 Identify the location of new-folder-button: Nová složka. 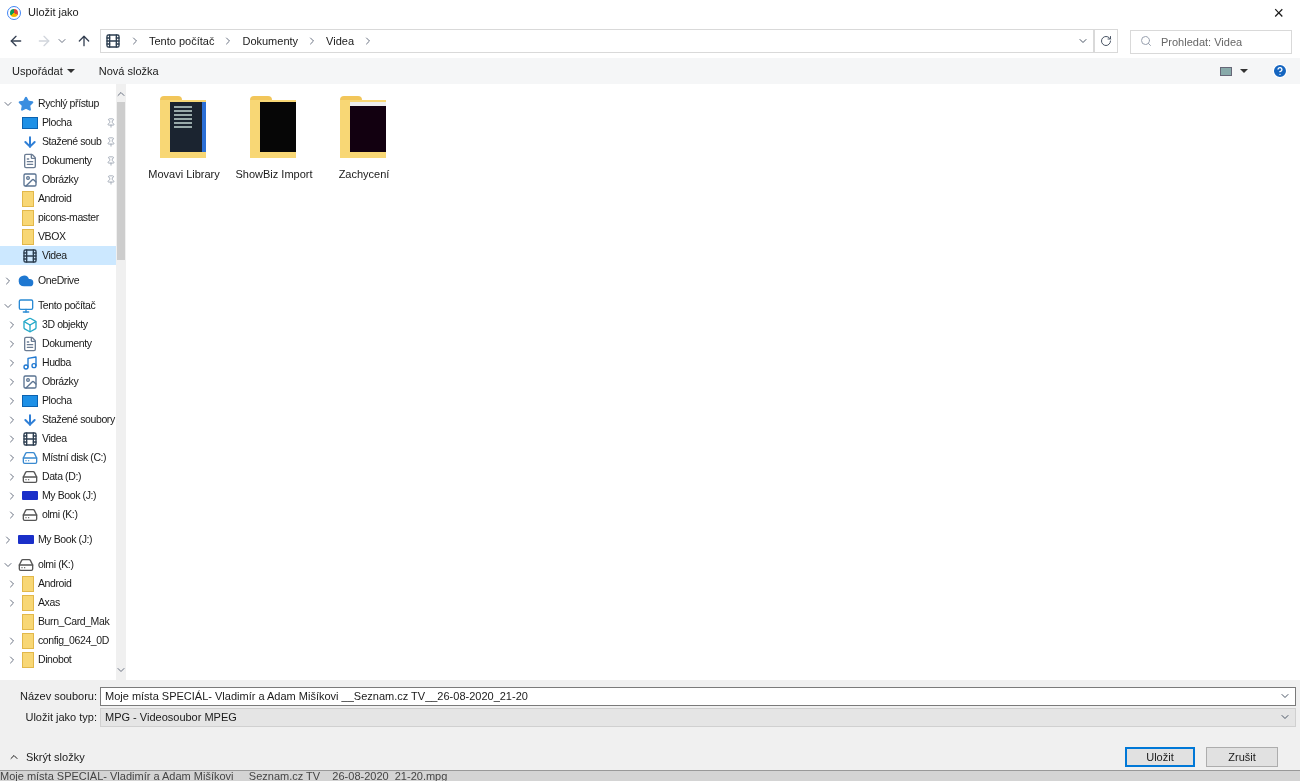
(128, 71).